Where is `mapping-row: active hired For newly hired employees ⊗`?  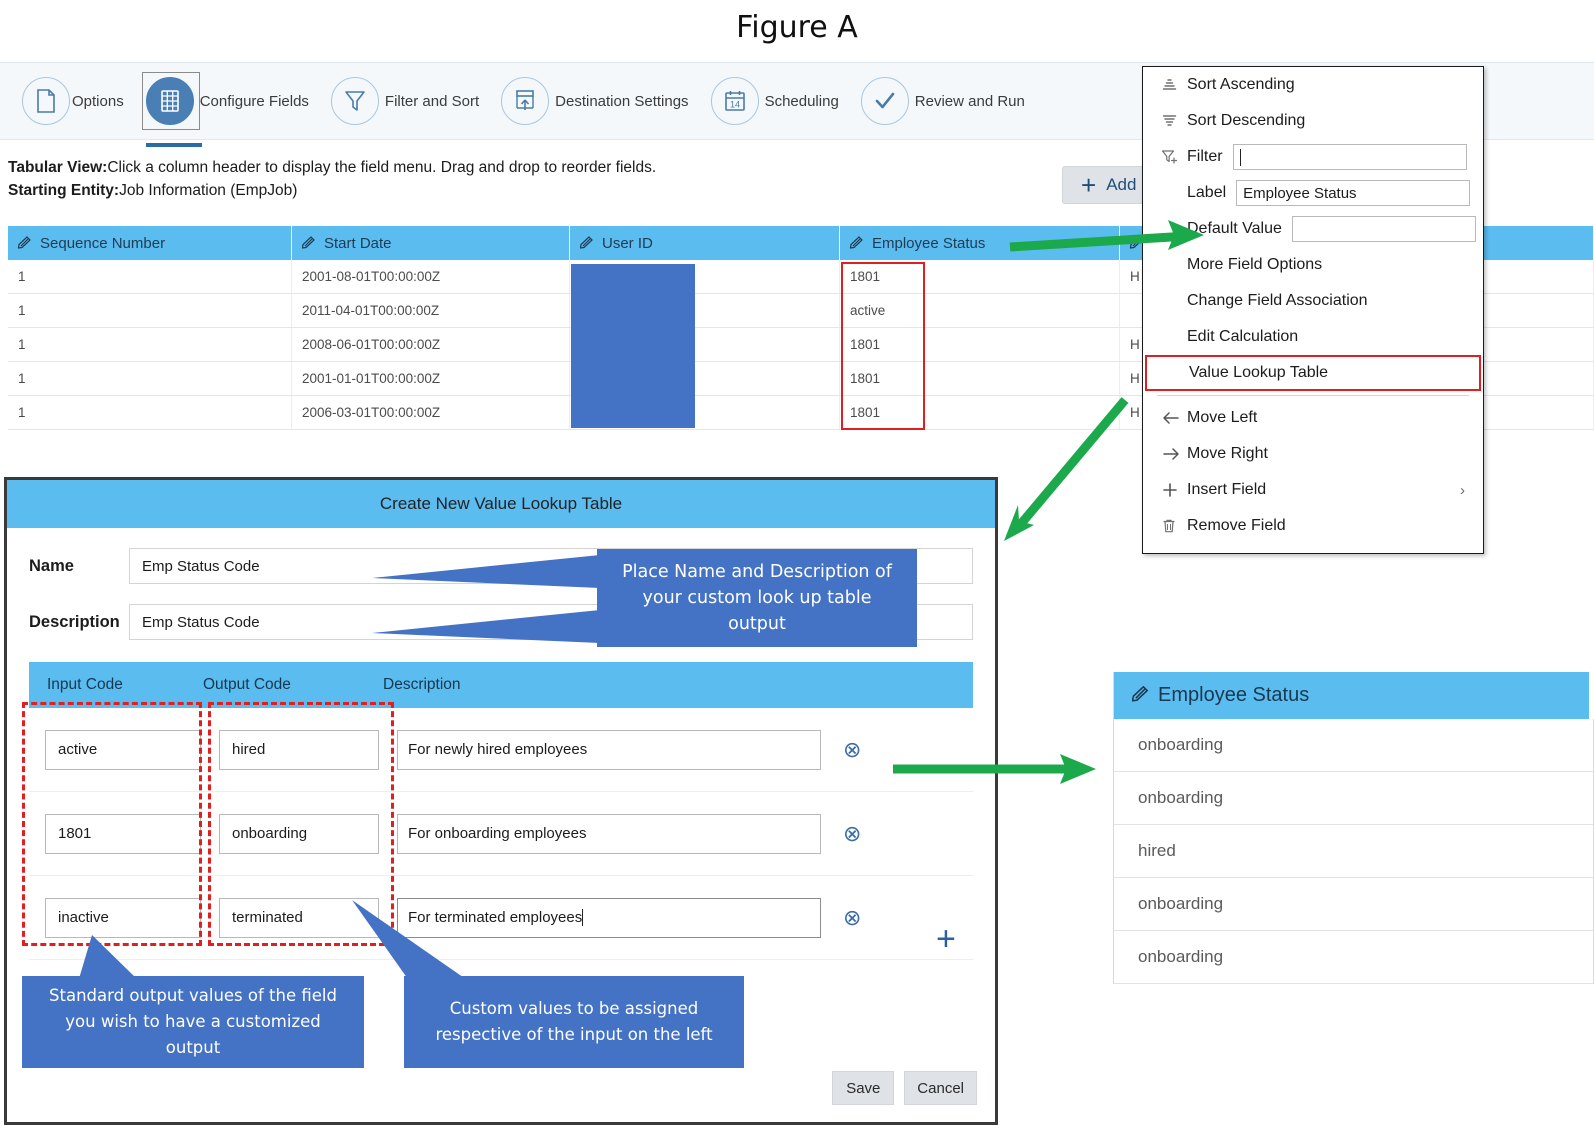
mapping-row: active hired For newly hired employees ⊗ is located at coordinates (501, 750).